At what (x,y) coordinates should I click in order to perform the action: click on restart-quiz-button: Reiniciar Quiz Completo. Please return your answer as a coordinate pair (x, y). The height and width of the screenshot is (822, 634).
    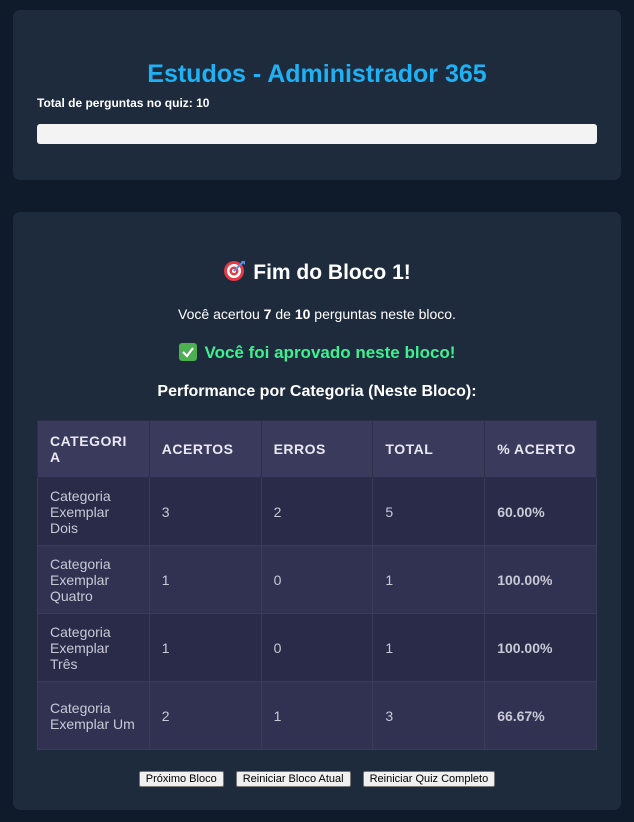
    Looking at the image, I should click on (429, 779).